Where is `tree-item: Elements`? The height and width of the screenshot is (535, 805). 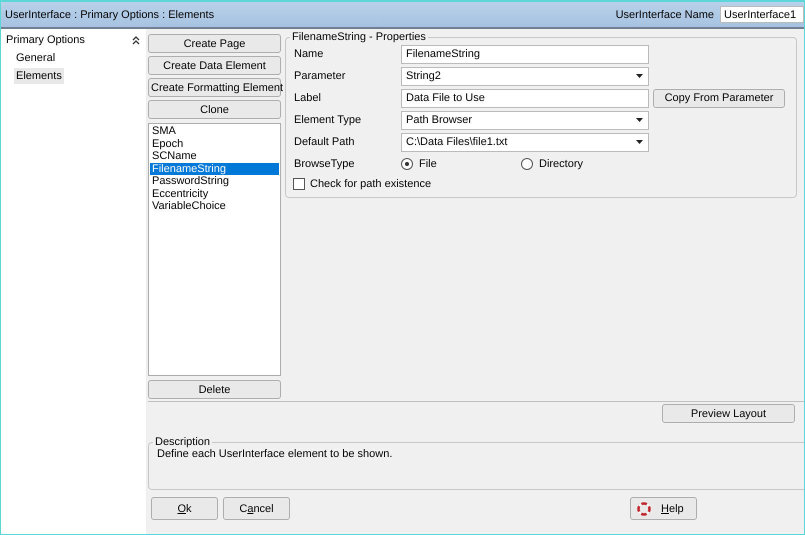
tree-item: Elements is located at coordinates (39, 76).